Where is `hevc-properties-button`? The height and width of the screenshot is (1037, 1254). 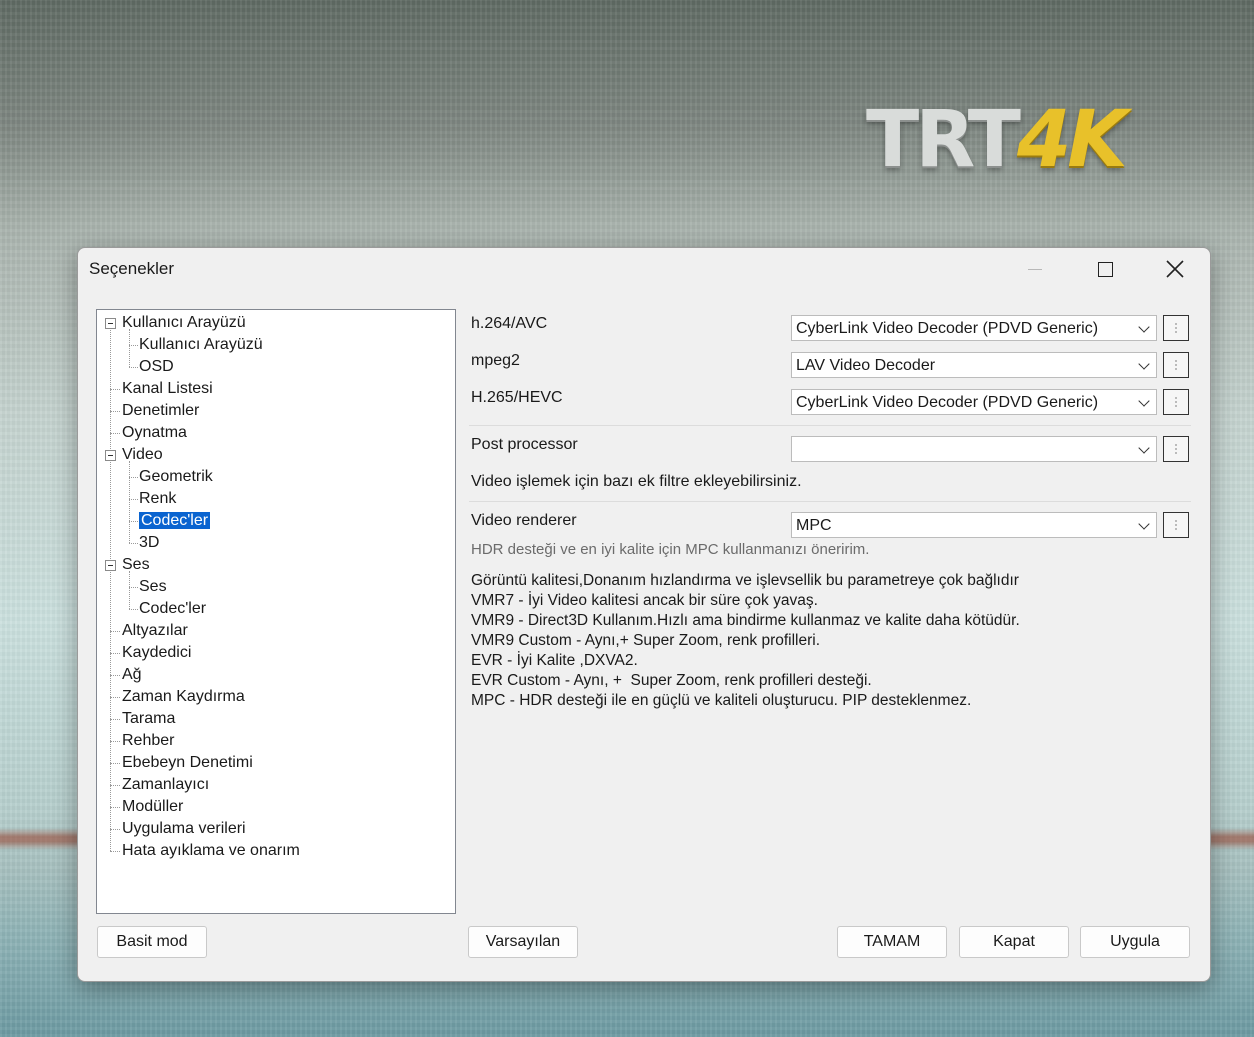
hevc-properties-button is located at coordinates (1176, 402).